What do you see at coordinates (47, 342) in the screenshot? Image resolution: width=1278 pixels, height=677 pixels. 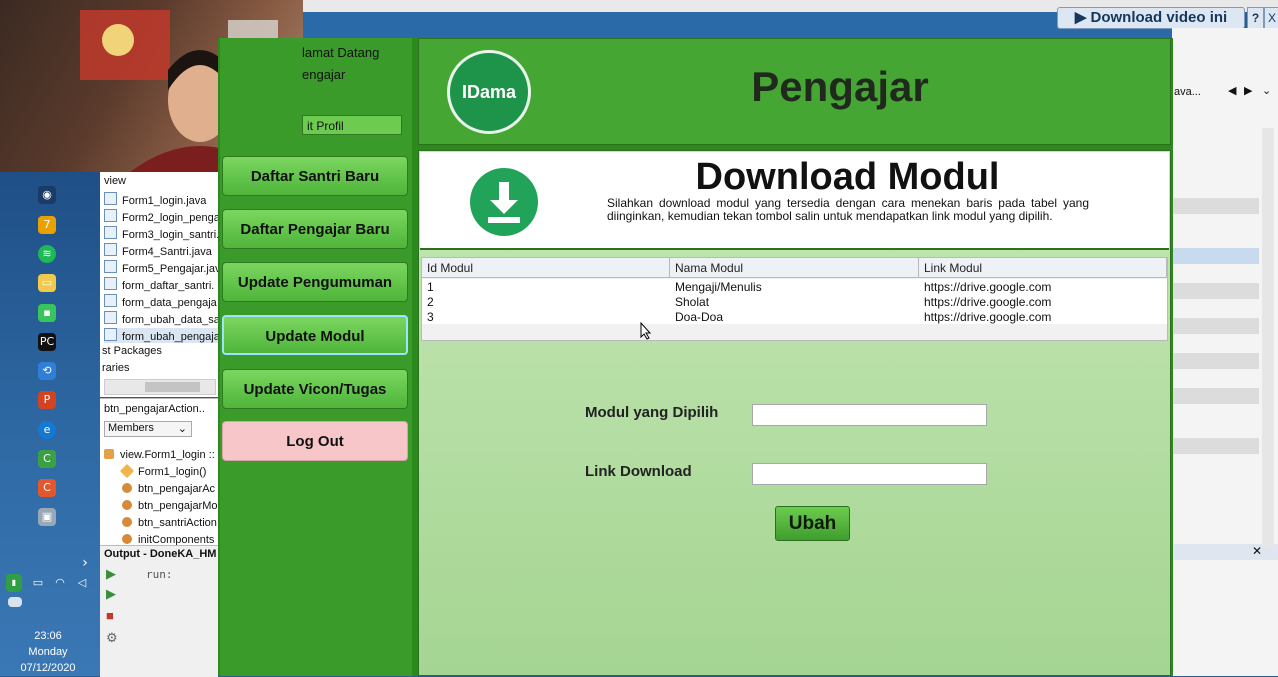 I see `pycharm-icon: PC` at bounding box center [47, 342].